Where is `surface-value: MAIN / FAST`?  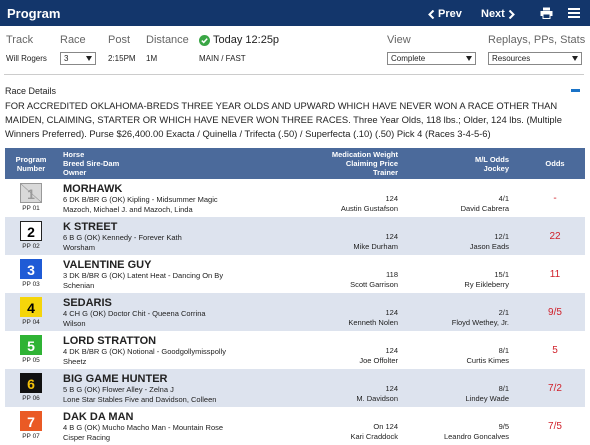 surface-value: MAIN / FAST is located at coordinates (222, 58).